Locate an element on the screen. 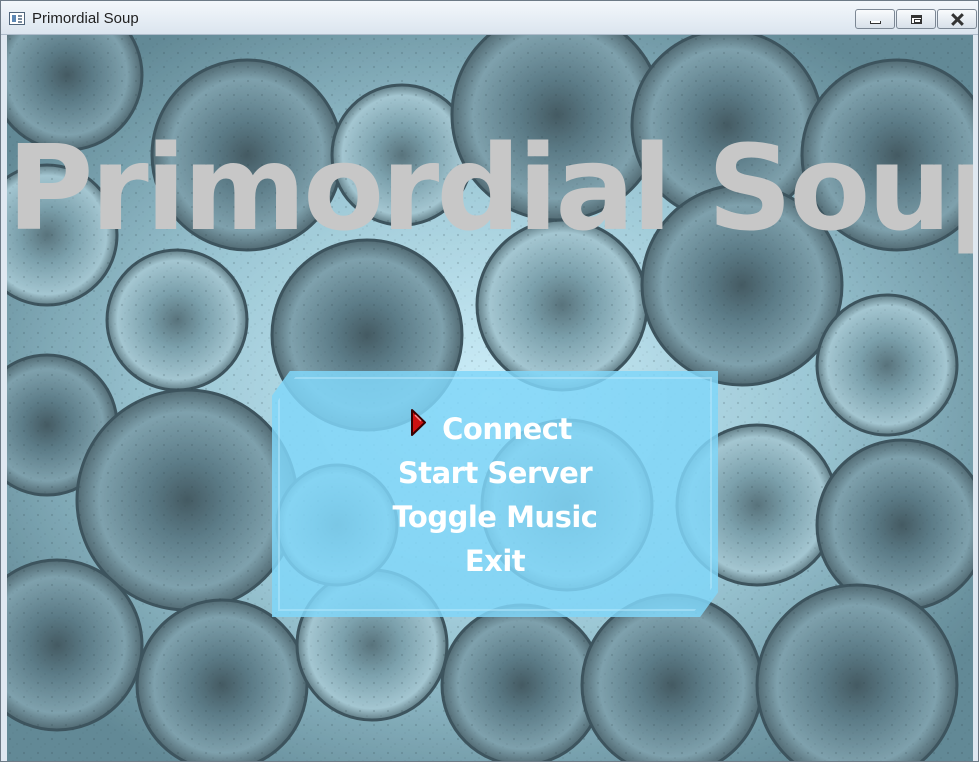 The width and height of the screenshot is (979, 762). close-button is located at coordinates (957, 19).